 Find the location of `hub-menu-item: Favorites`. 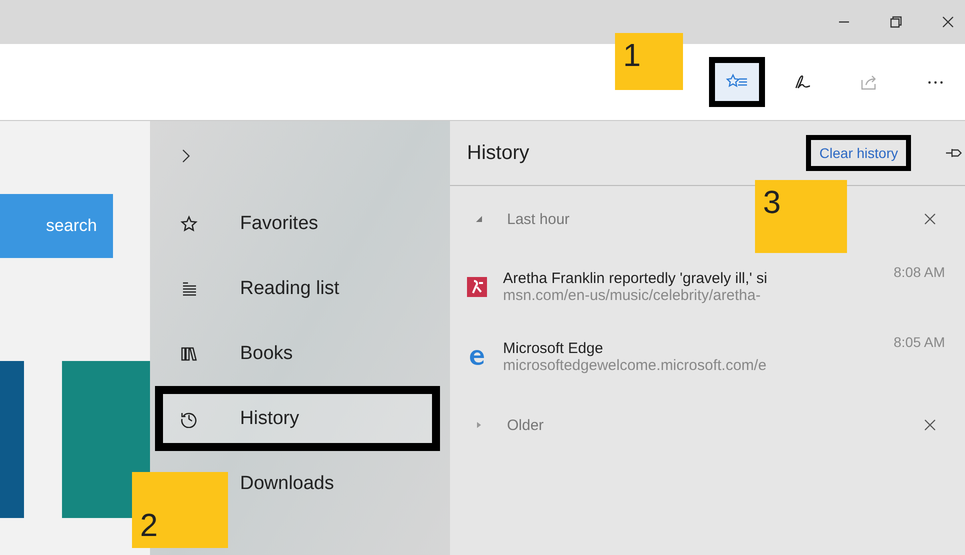

hub-menu-item: Favorites is located at coordinates (297, 223).